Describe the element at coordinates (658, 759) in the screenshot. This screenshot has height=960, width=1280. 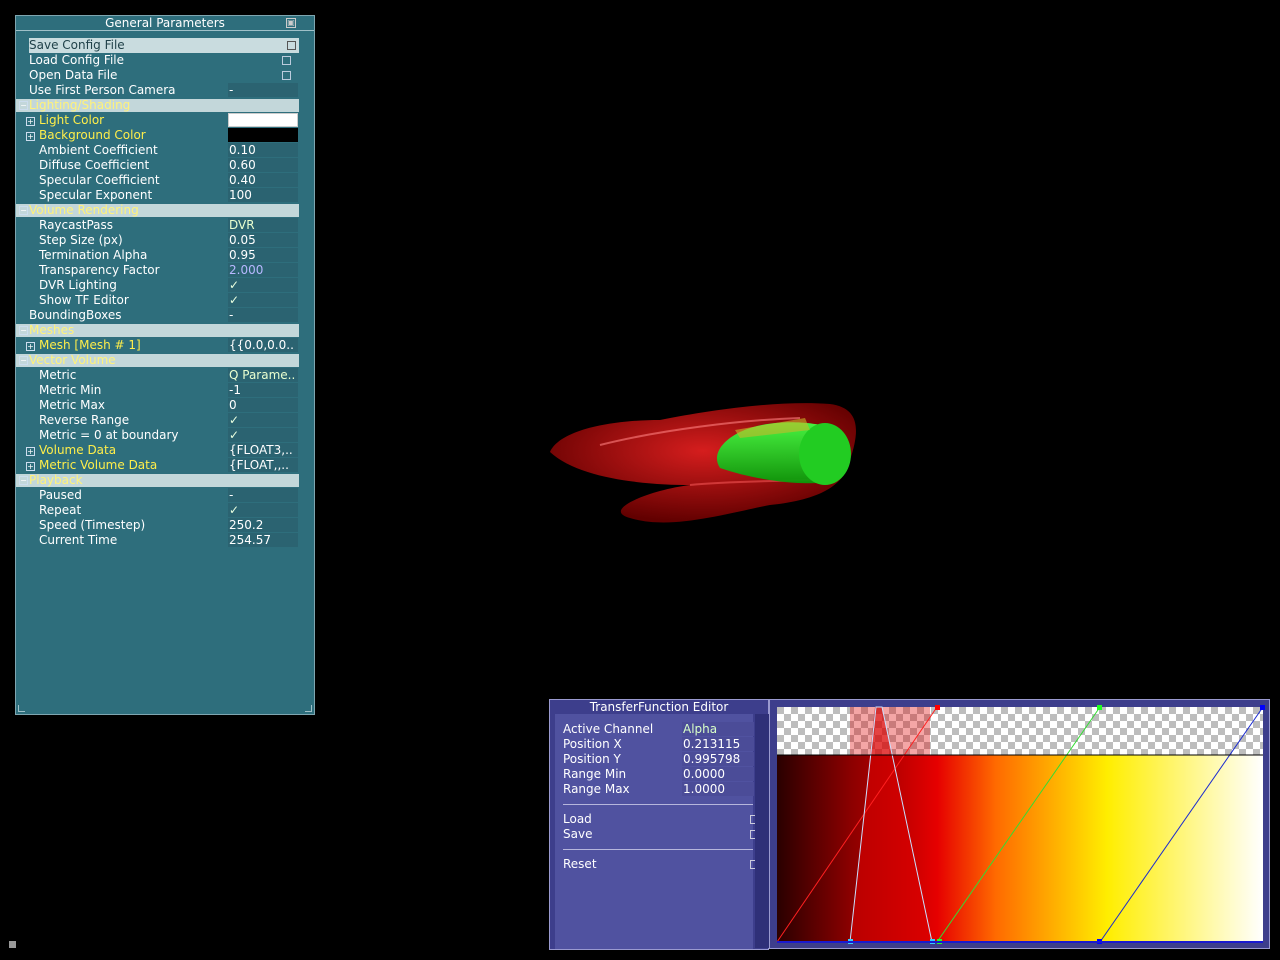
I see `position-y-row: Position Y 0.995798` at that location.